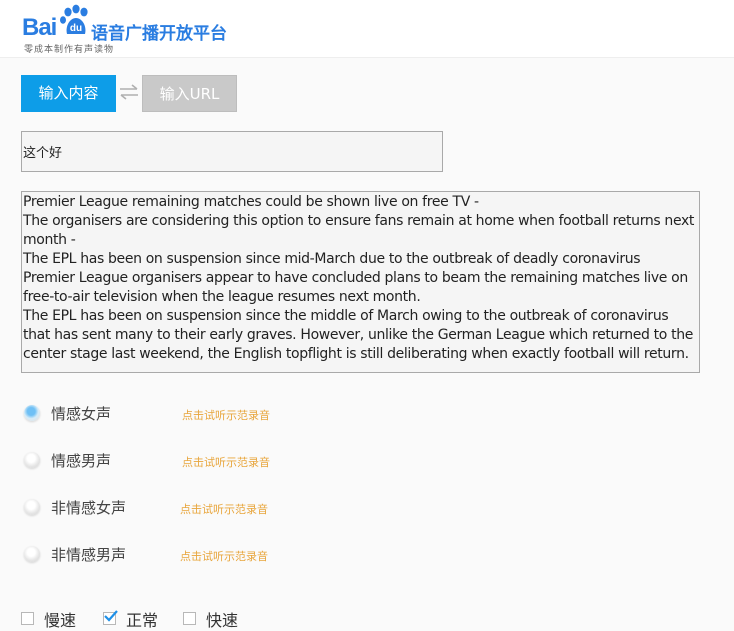 The width and height of the screenshot is (734, 631). I want to click on swap-icon, so click(129, 92).